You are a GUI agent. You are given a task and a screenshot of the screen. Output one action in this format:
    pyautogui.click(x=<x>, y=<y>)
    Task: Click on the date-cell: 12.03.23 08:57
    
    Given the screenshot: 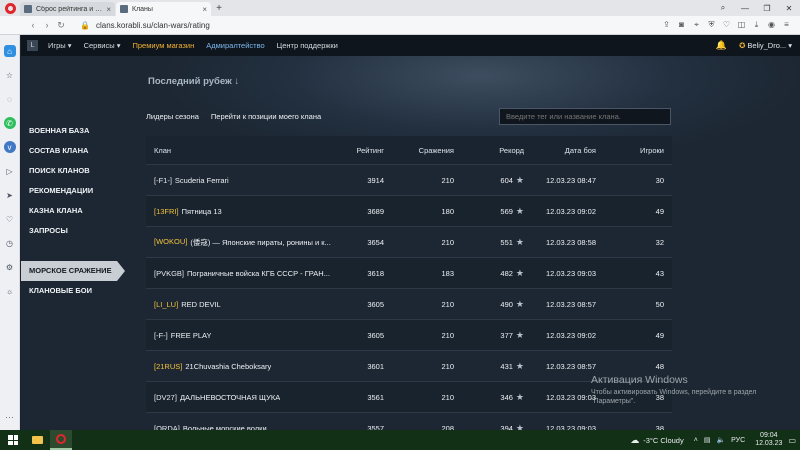 What is the action you would take?
    pyautogui.click(x=570, y=366)
    